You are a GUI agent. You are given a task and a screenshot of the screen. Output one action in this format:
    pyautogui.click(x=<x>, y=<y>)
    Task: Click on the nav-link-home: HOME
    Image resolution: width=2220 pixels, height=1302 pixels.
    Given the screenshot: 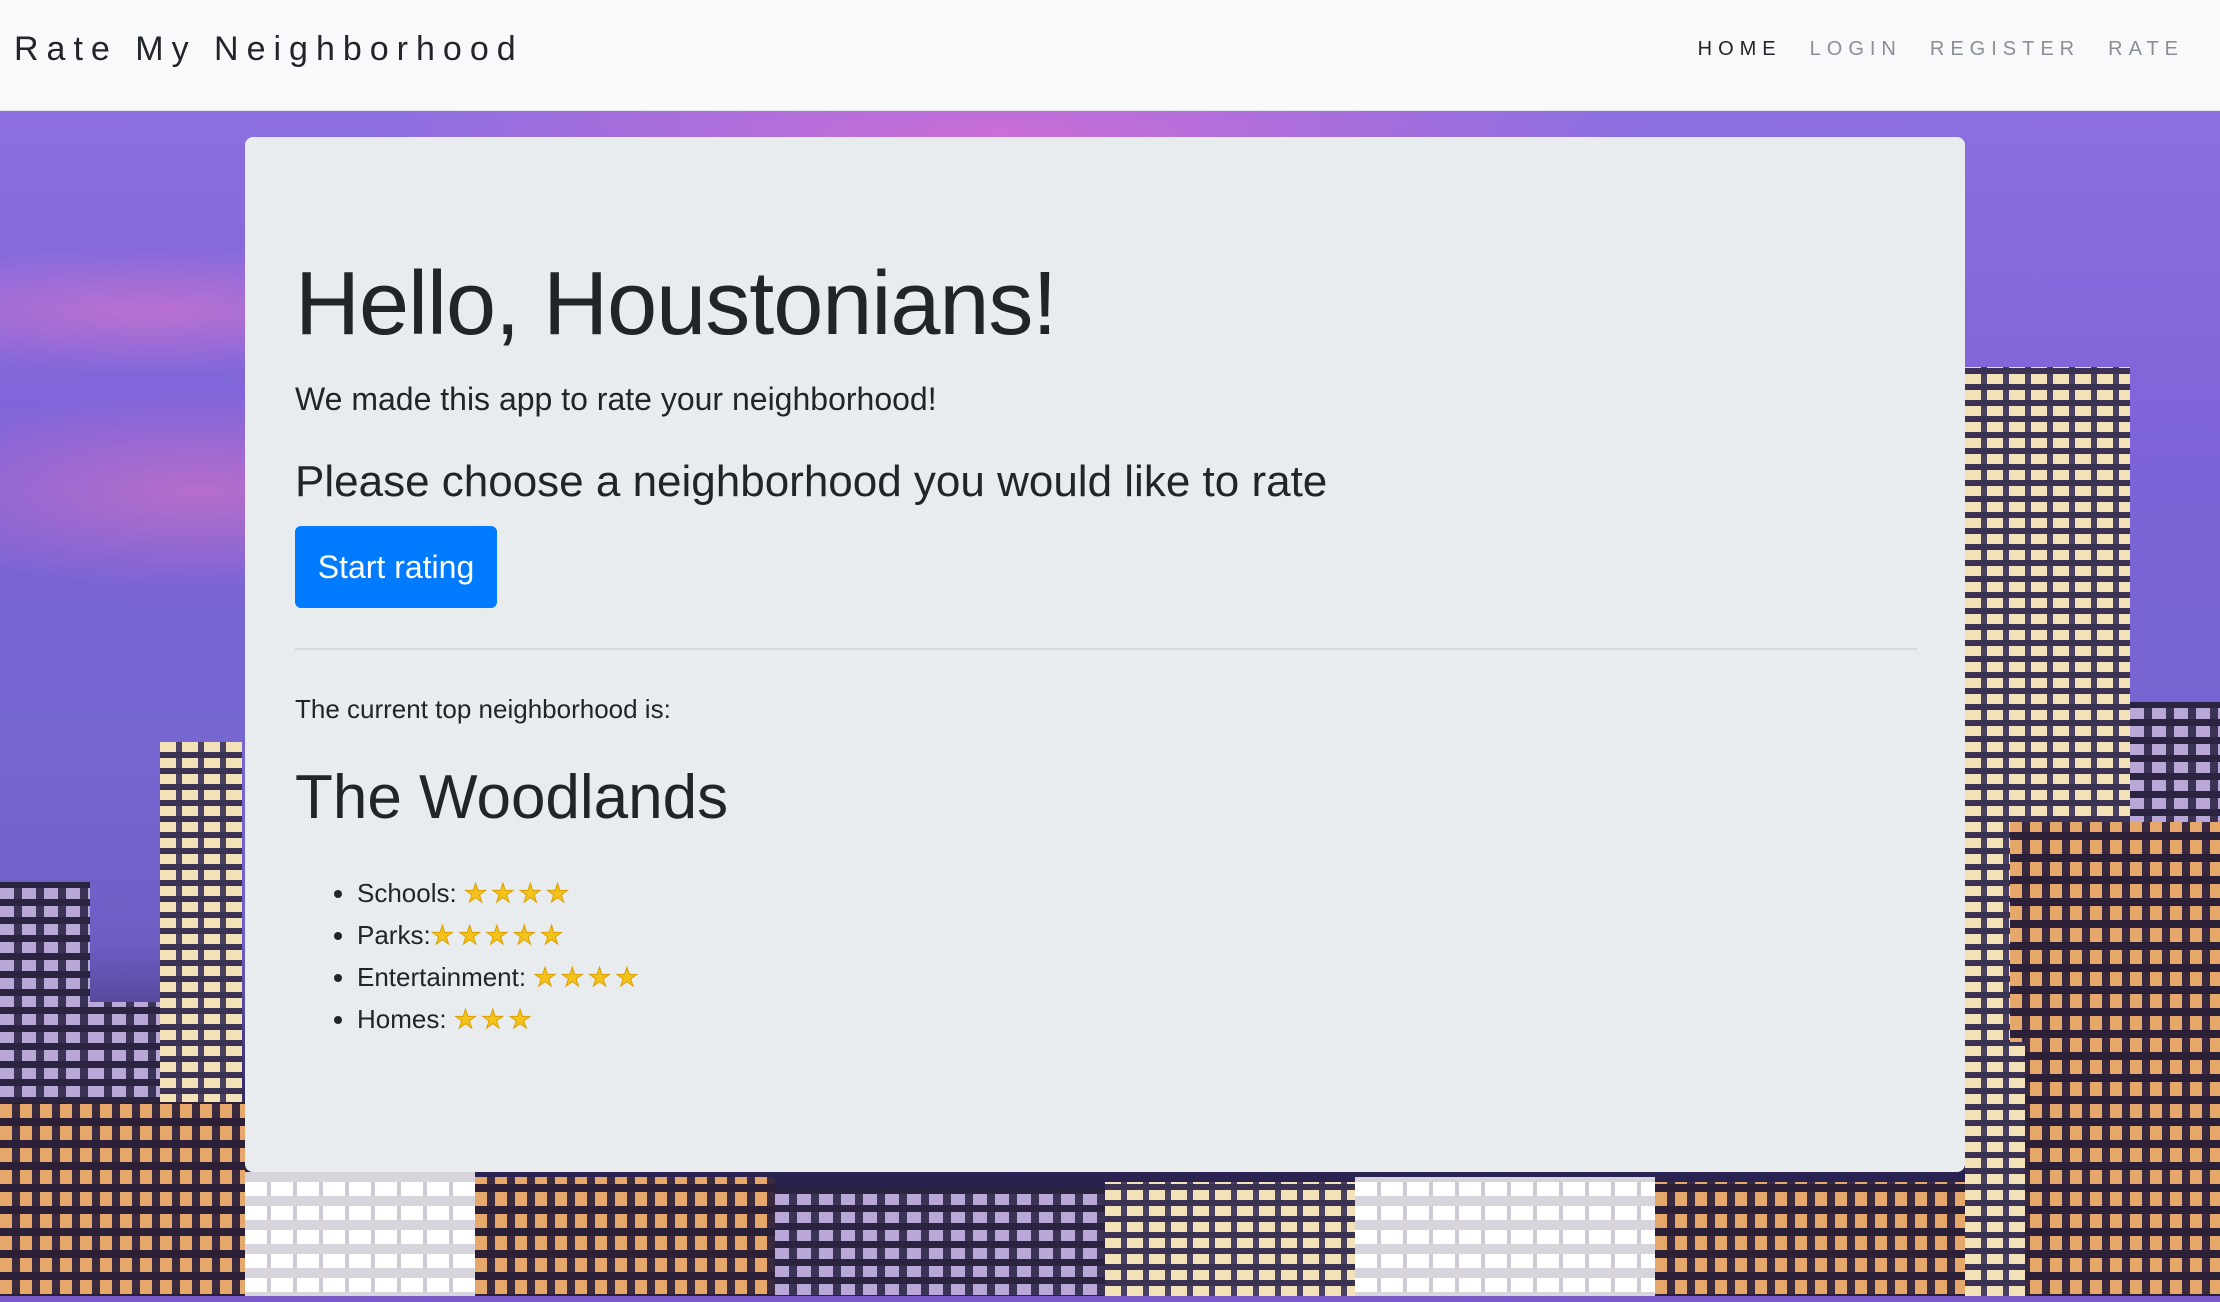 What is the action you would take?
    pyautogui.click(x=1740, y=49)
    